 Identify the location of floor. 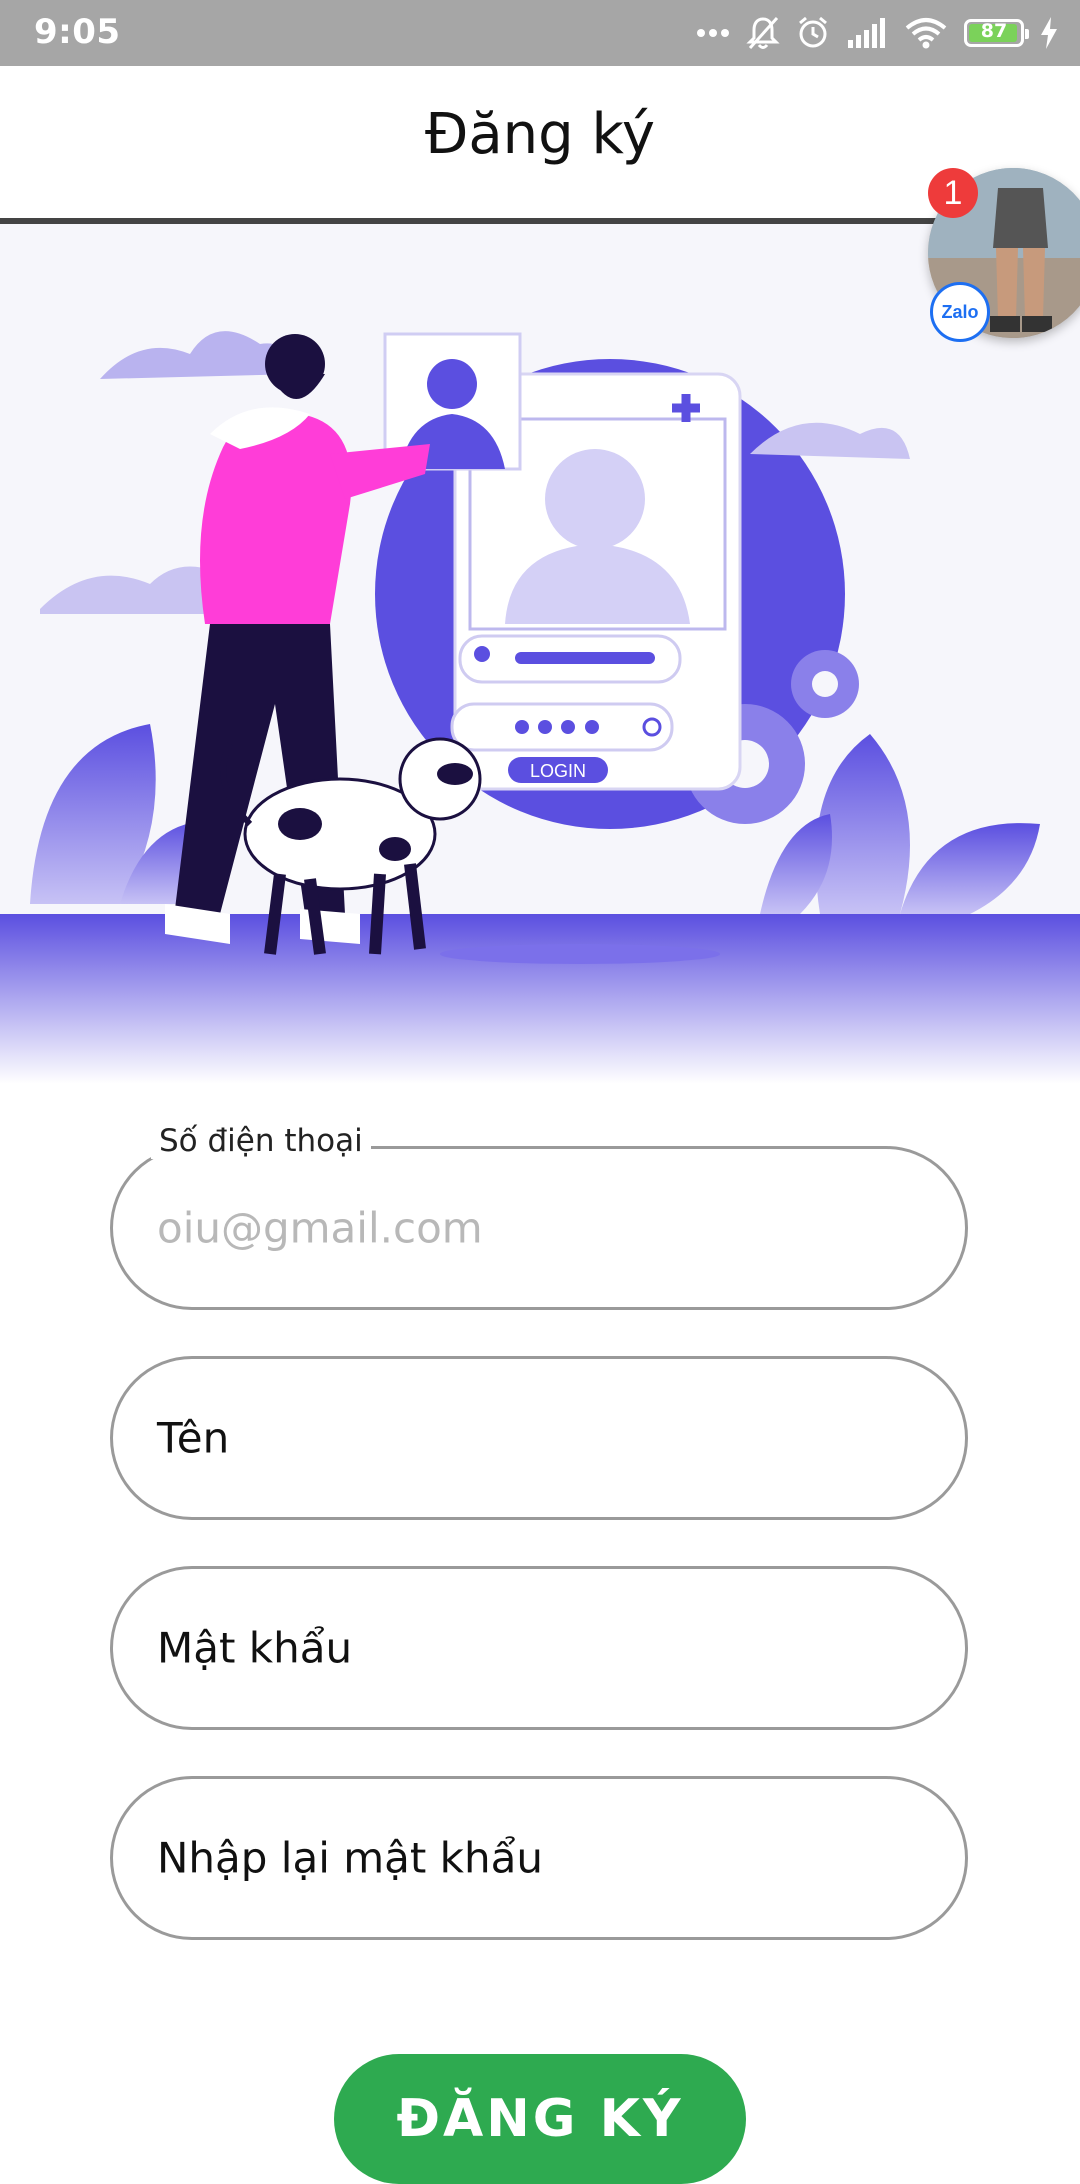
(540, 999).